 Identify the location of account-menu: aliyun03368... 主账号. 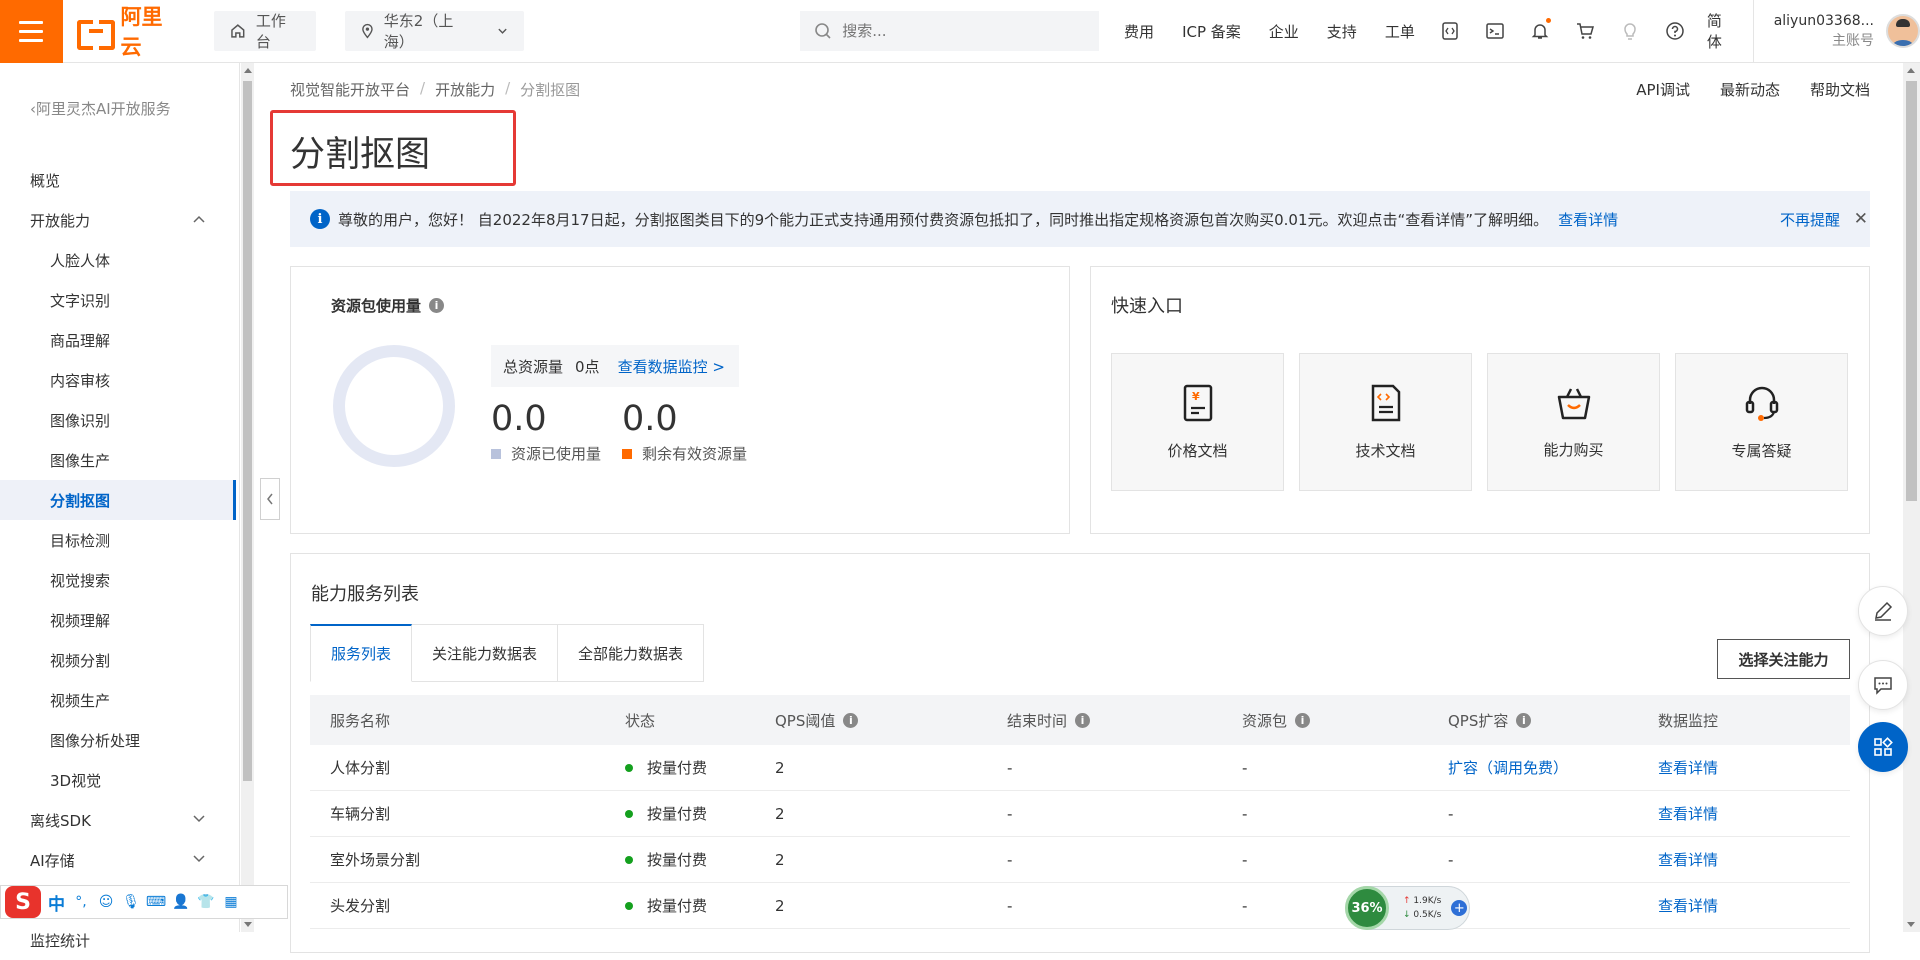
(1836, 31).